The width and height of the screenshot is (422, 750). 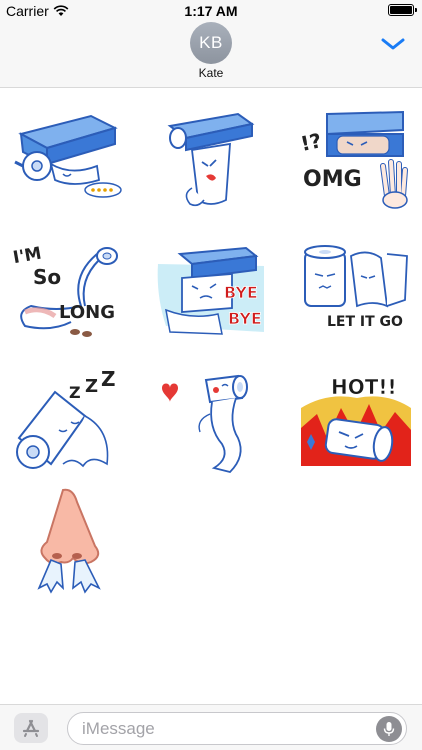 I want to click on toilet-paper-let-it-go-sticker: LET IT GO, so click(x=356, y=287).